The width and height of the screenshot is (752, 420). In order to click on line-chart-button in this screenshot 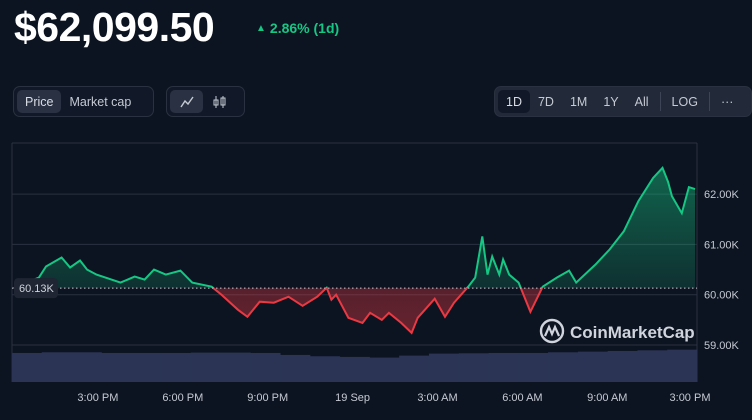, I will do `click(186, 101)`.